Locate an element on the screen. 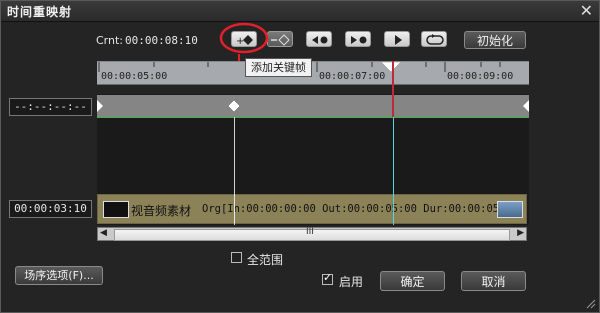  title-bar: 时间重映射 ✕ is located at coordinates (300, 11).